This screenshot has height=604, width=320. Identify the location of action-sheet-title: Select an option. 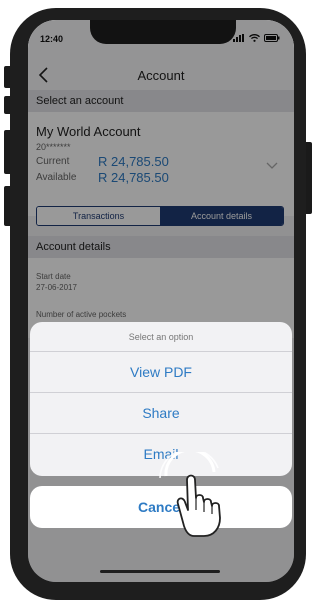
(161, 337).